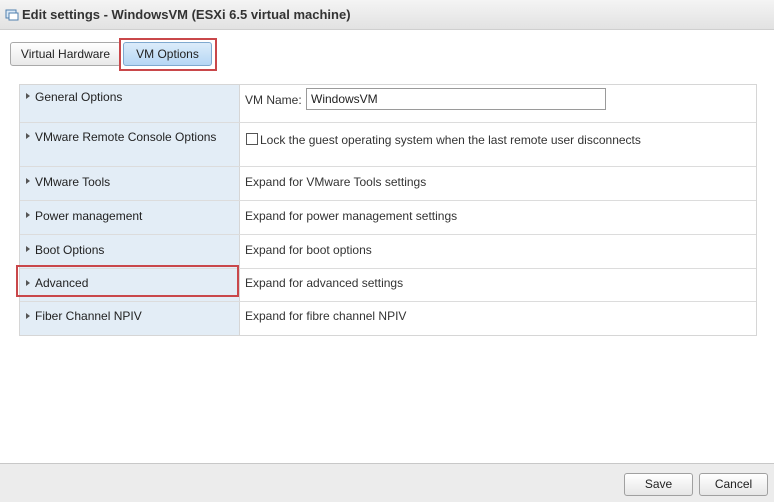 The height and width of the screenshot is (502, 774). What do you see at coordinates (252, 139) in the screenshot?
I see `lock-guest-os-checkbox` at bounding box center [252, 139].